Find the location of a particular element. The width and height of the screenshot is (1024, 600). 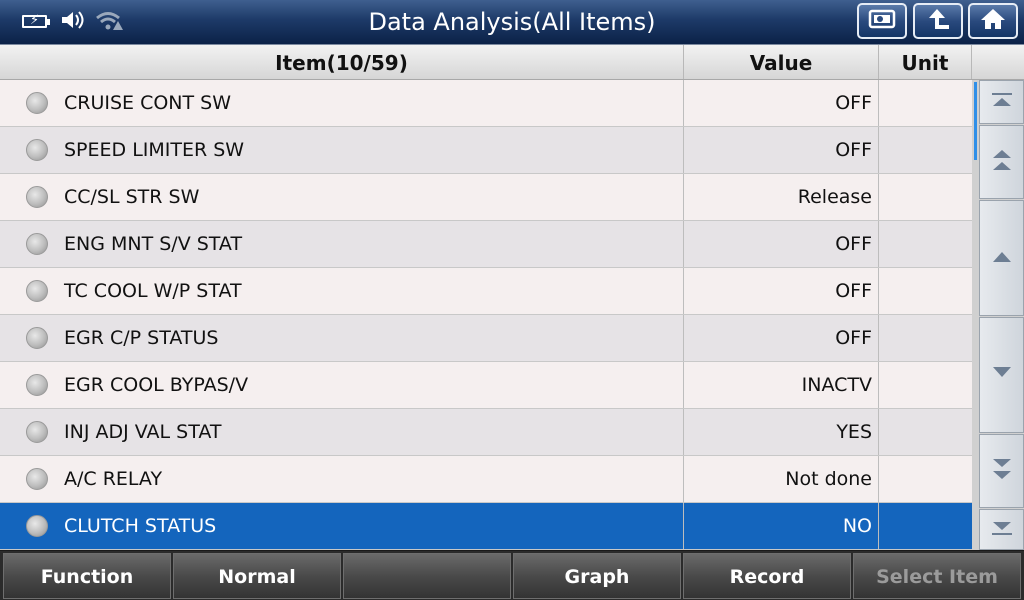

table-header: Item(10/59) Value Unit is located at coordinates (512, 62).